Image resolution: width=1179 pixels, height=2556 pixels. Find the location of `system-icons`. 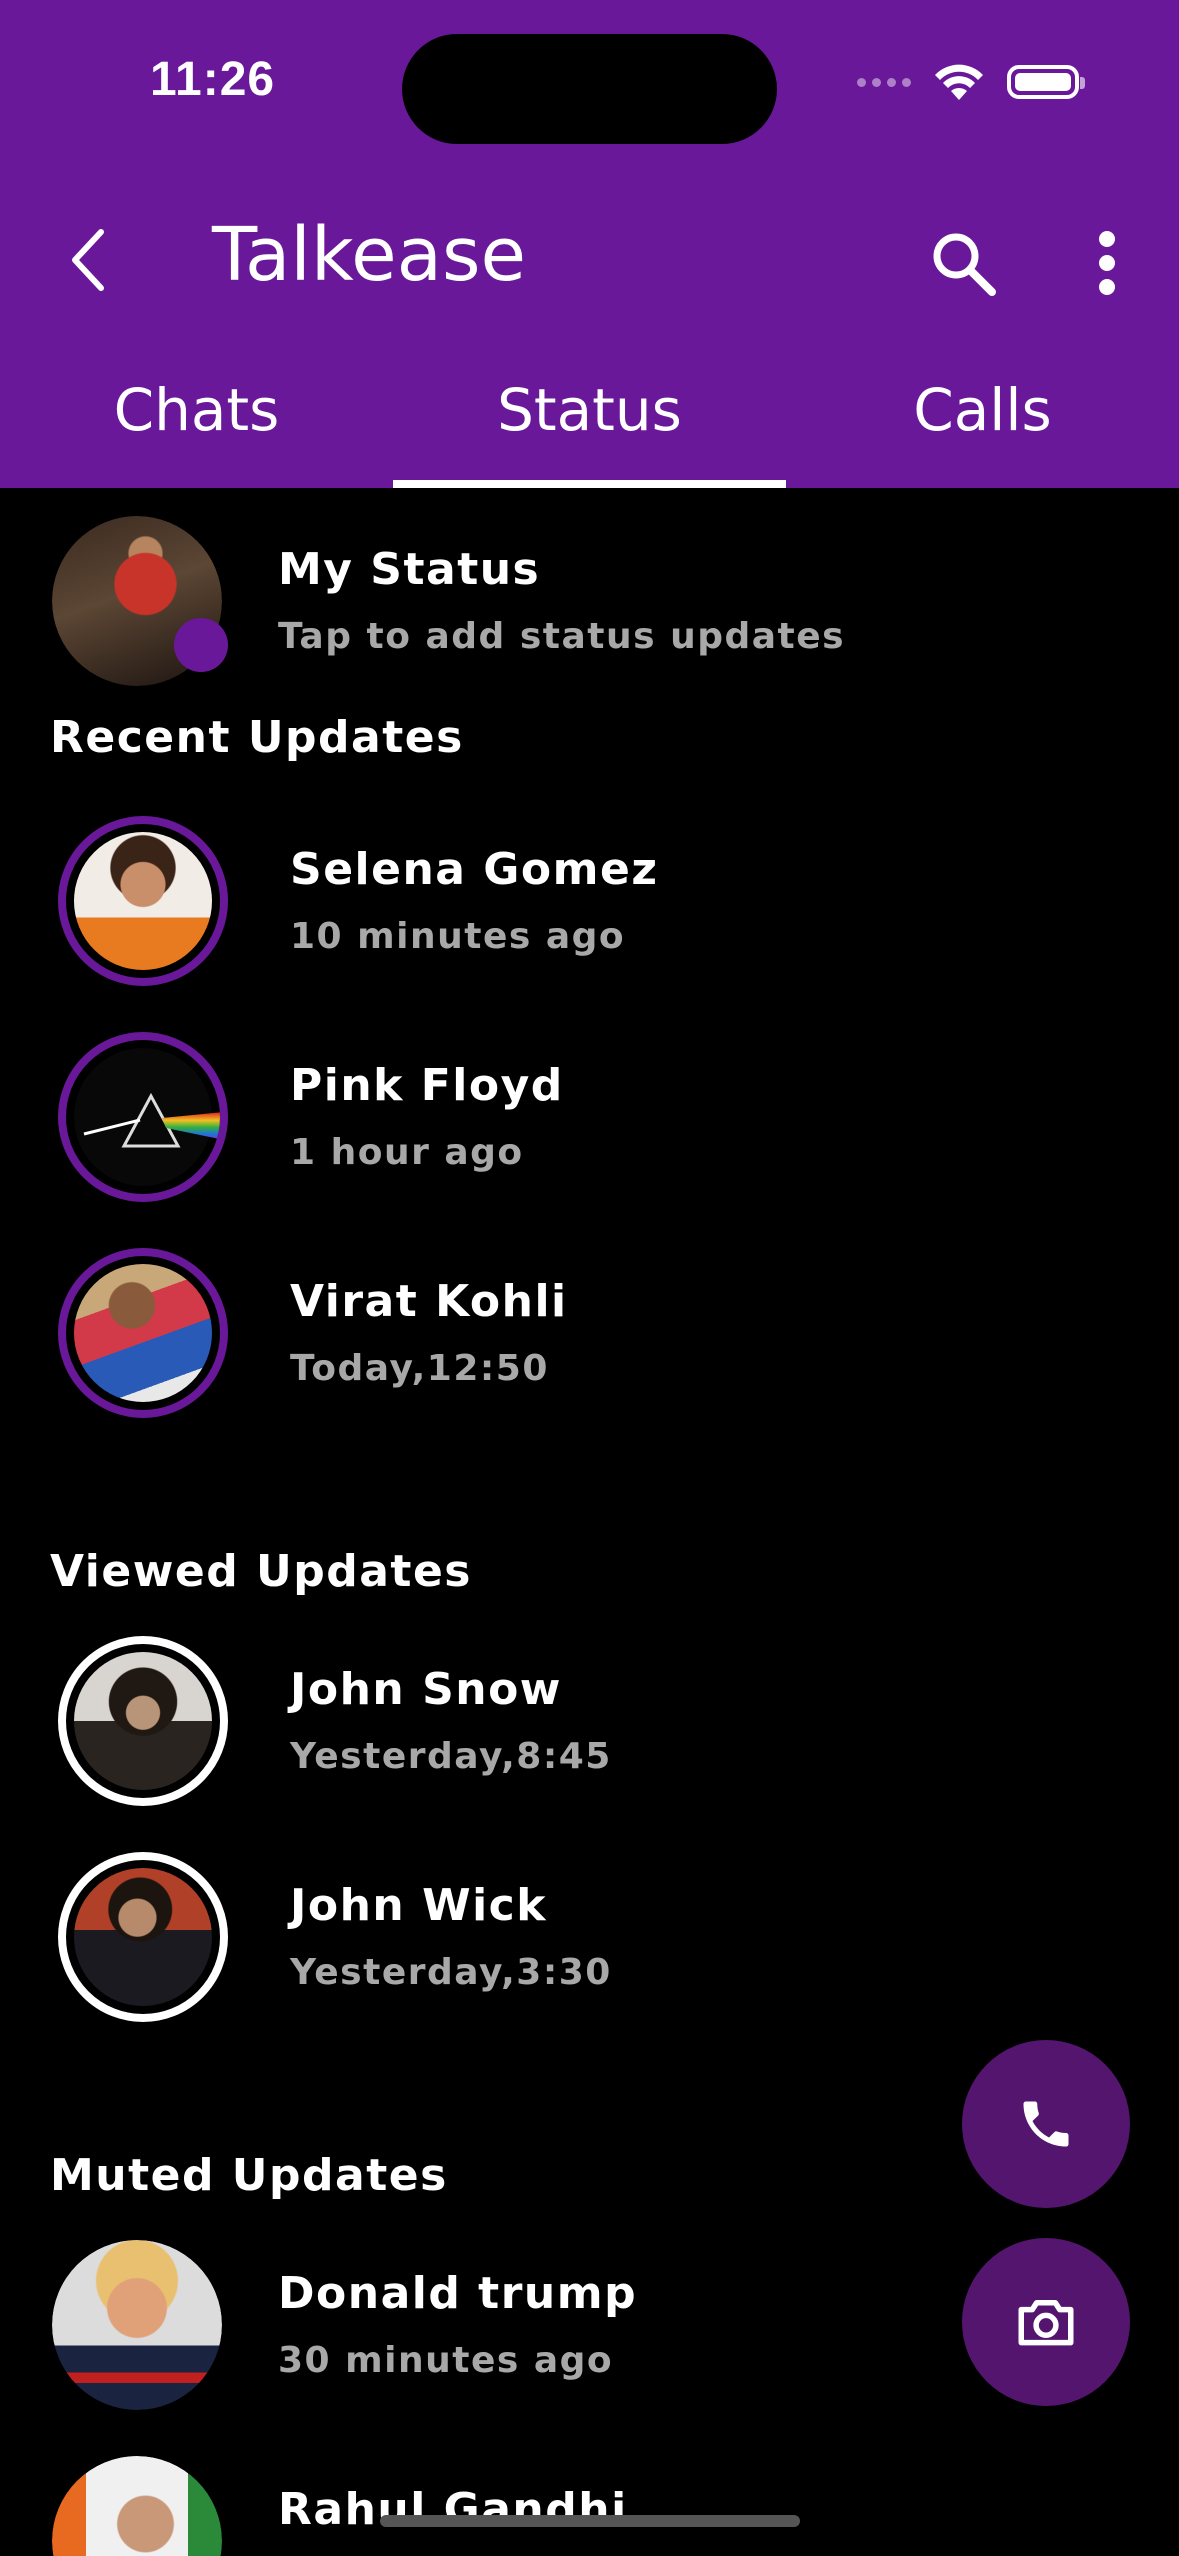

system-icons is located at coordinates (971, 82).